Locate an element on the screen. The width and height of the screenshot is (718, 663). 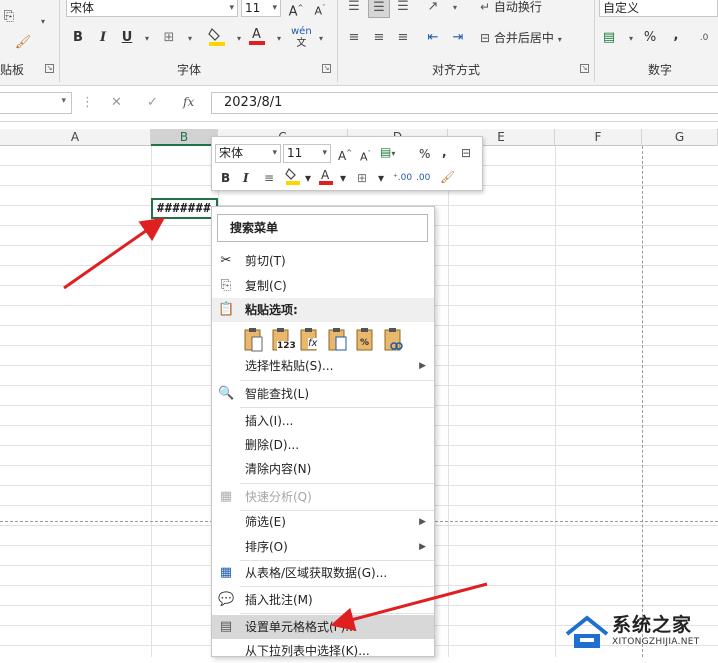
increase-decimal-icon: .0 is located at coordinates (704, 38).